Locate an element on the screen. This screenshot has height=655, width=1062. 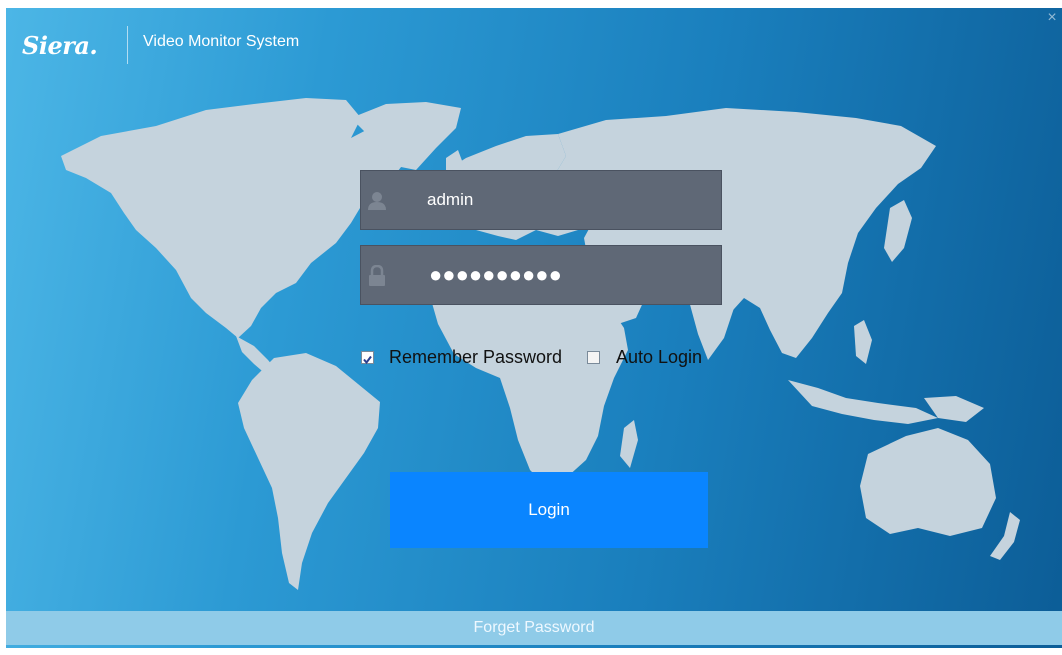
map-indonesia is located at coordinates (863, 402).